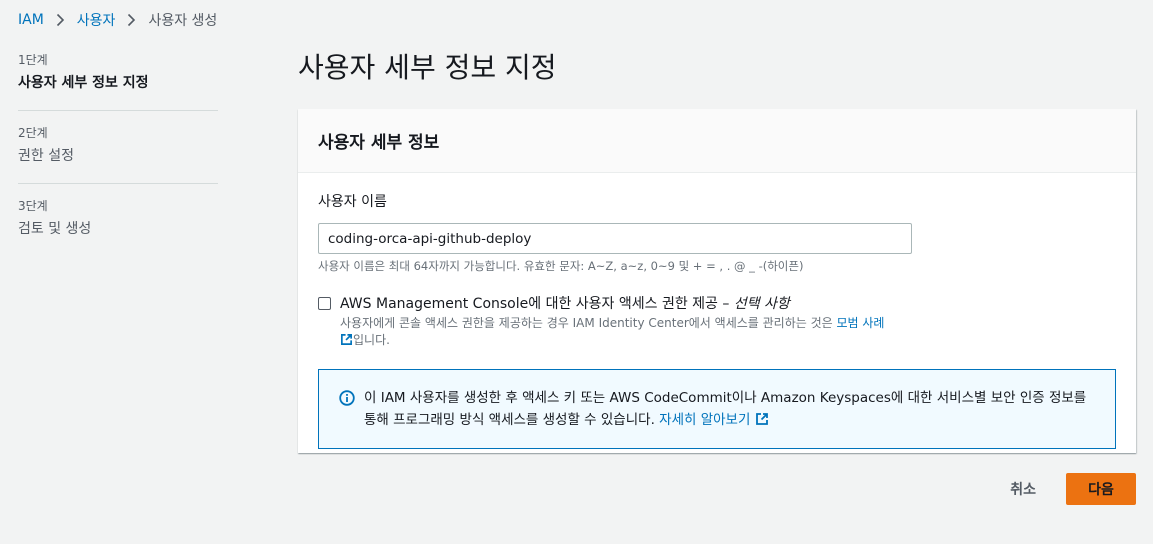 The image size is (1153, 544). I want to click on username-label: 사용자 이름, so click(352, 202).